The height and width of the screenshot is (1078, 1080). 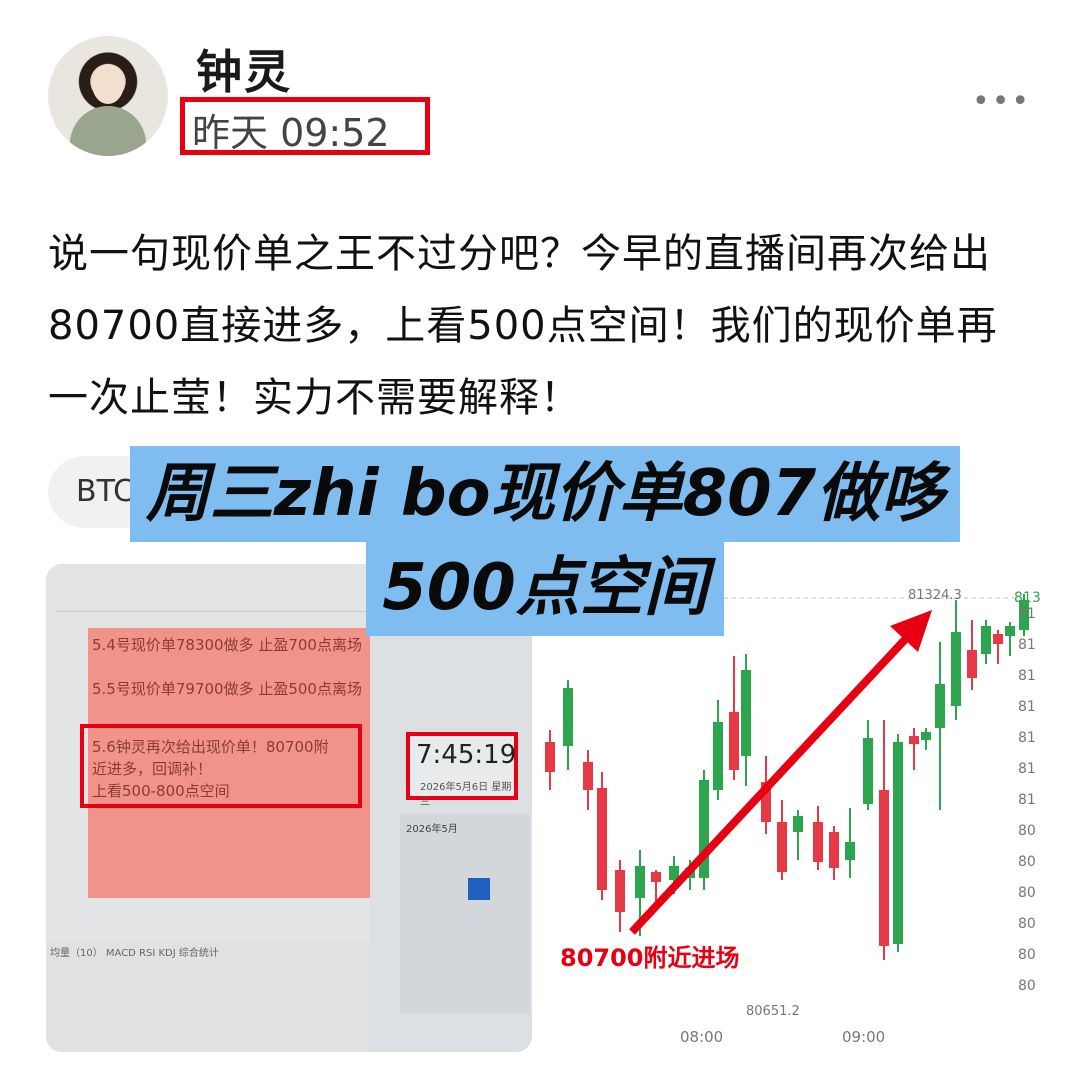 What do you see at coordinates (864, 1037) in the screenshot?
I see `x-axis-label-0900: 09:00` at bounding box center [864, 1037].